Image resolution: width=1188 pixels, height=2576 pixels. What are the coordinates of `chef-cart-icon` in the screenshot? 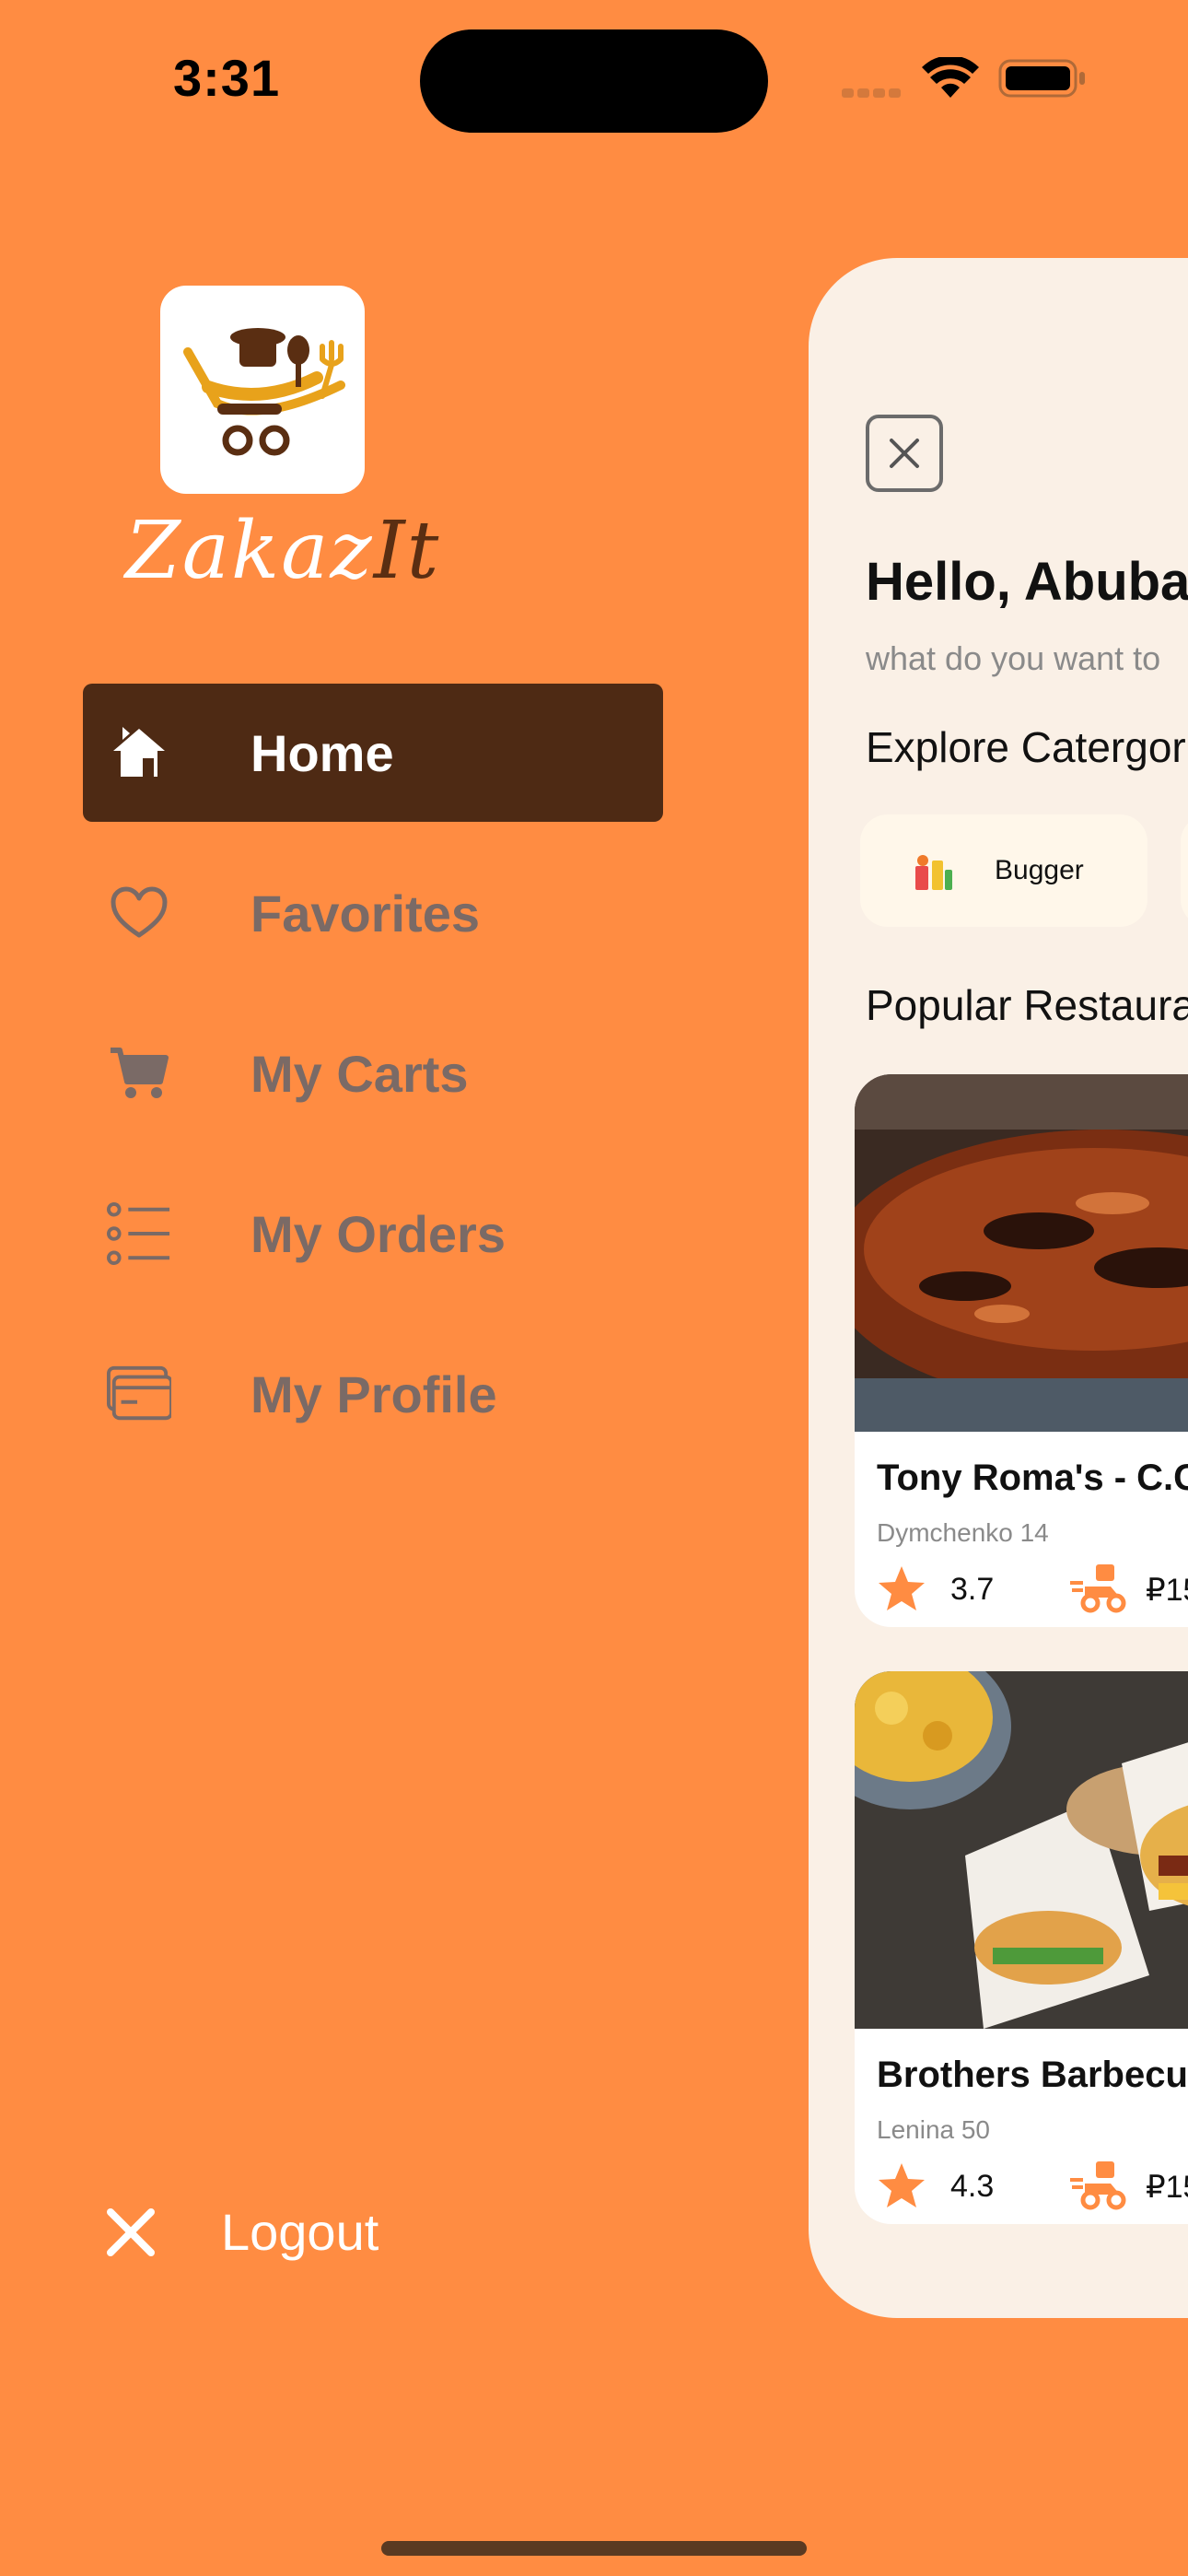 It's located at (264, 392).